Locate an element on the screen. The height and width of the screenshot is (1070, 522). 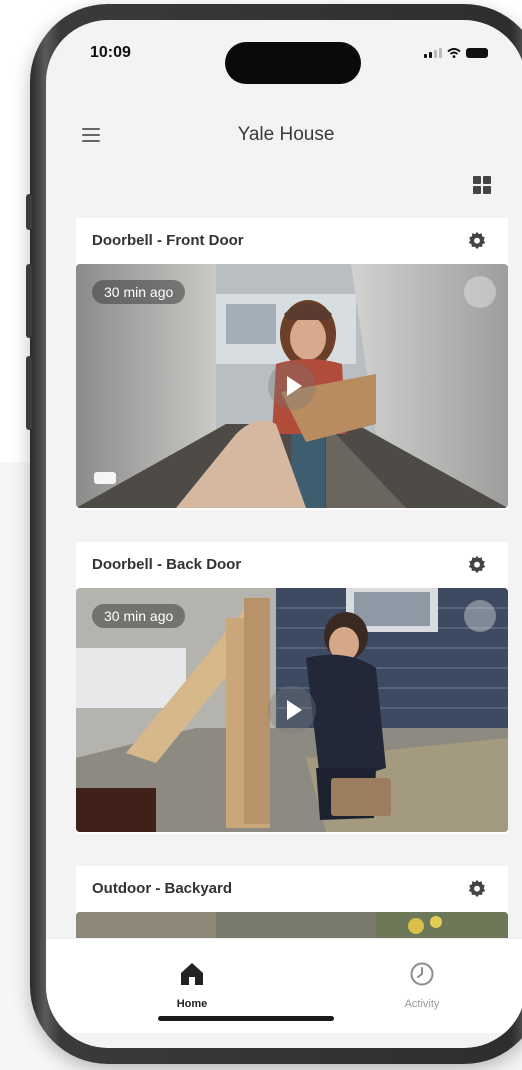
battery-icon is located at coordinates (477, 53).